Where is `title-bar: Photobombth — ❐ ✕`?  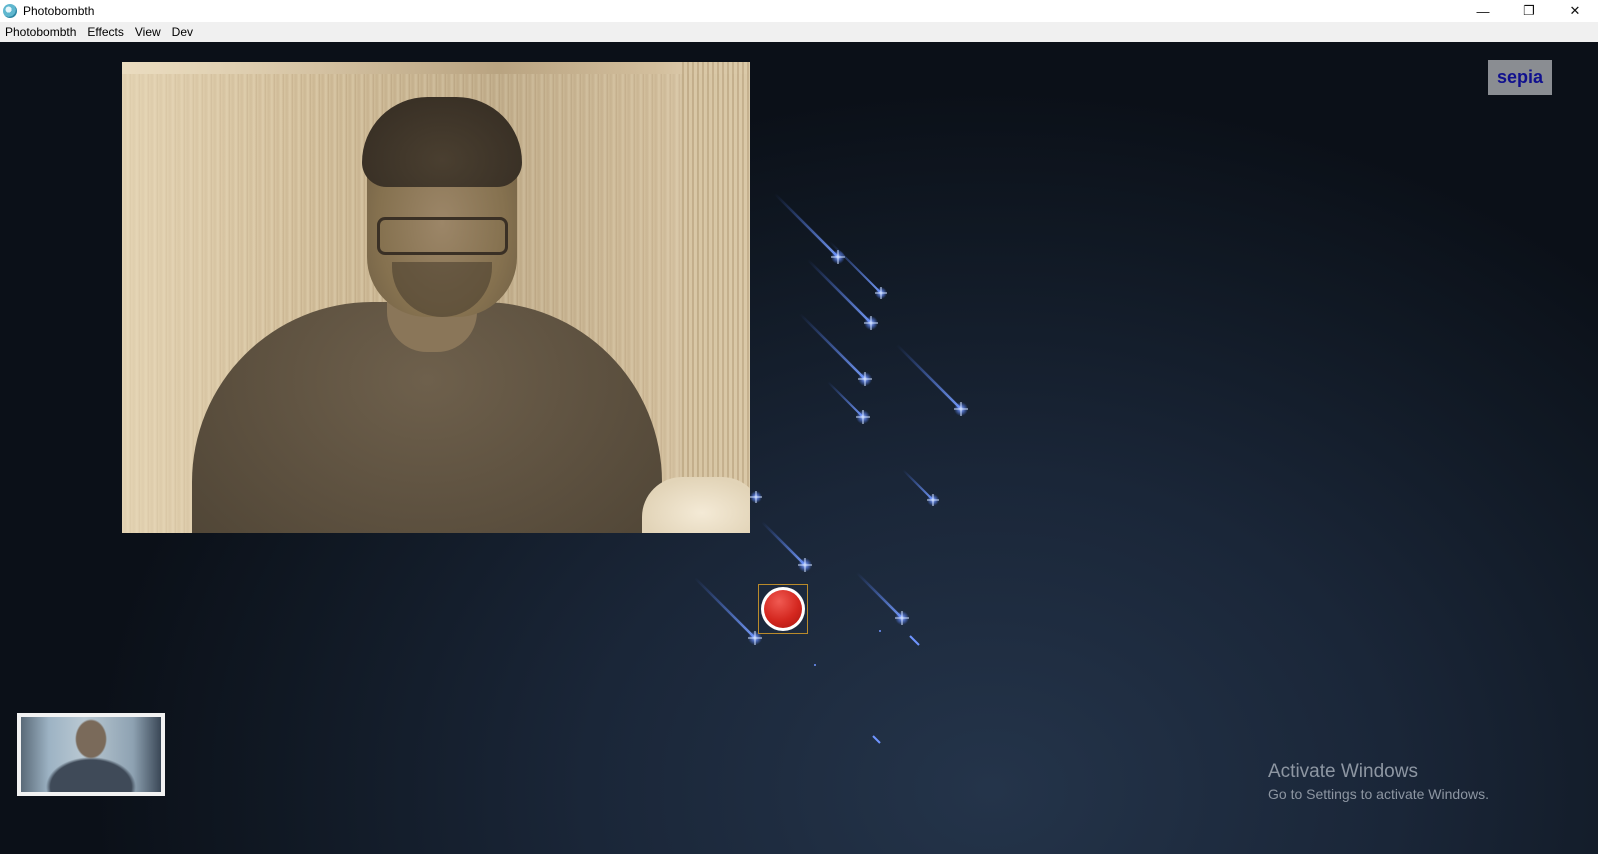 title-bar: Photobombth — ❐ ✕ is located at coordinates (799, 11).